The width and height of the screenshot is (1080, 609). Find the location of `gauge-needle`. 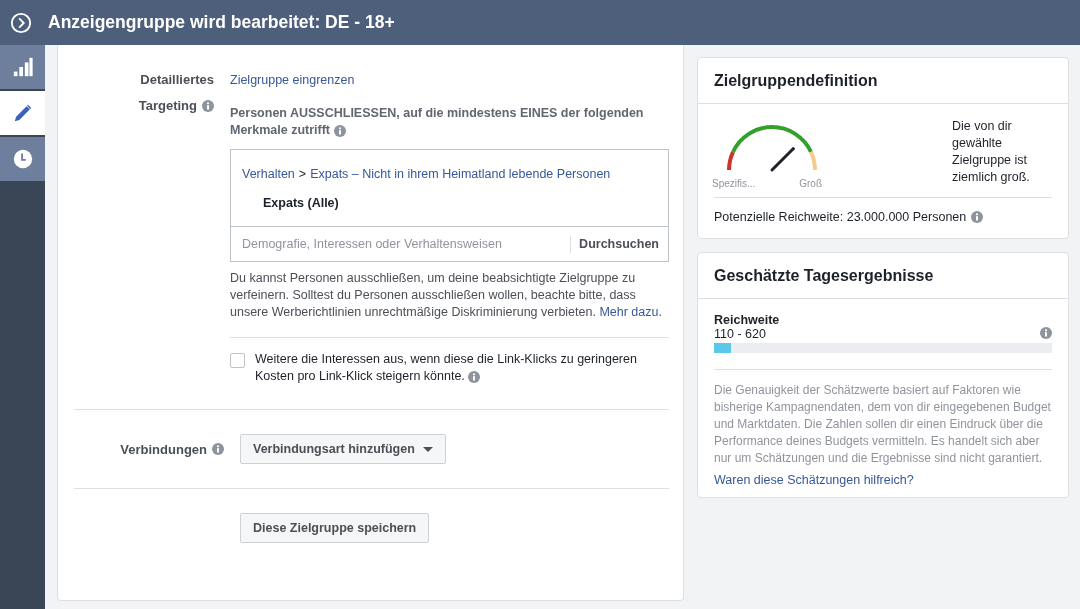

gauge-needle is located at coordinates (782, 159).